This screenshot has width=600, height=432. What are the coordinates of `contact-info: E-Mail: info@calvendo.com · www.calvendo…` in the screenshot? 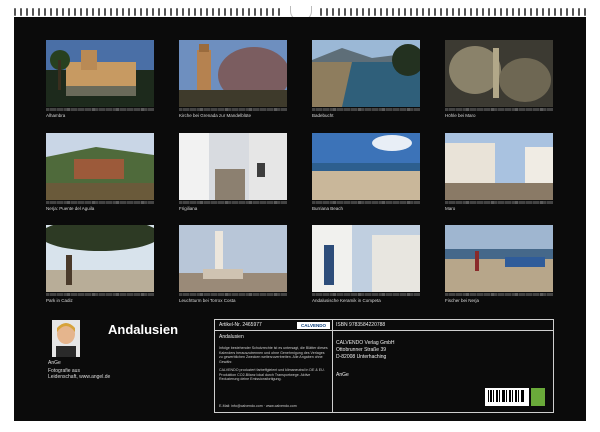 It's located at (258, 406).